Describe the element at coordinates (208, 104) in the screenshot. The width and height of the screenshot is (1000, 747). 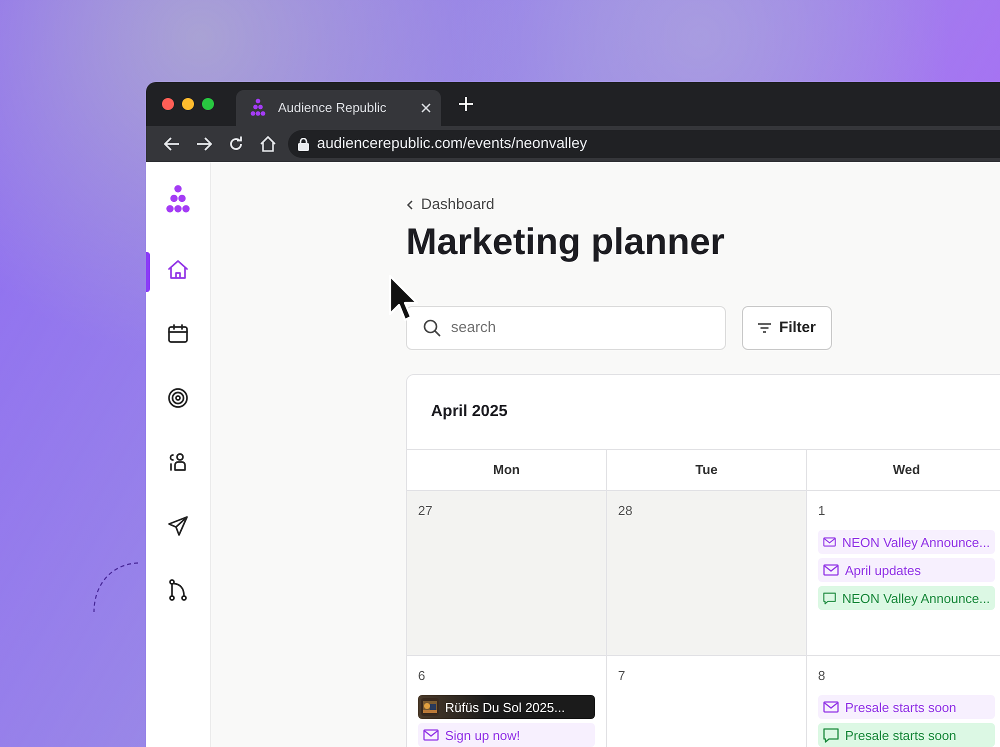
I see `maximize-dot` at that location.